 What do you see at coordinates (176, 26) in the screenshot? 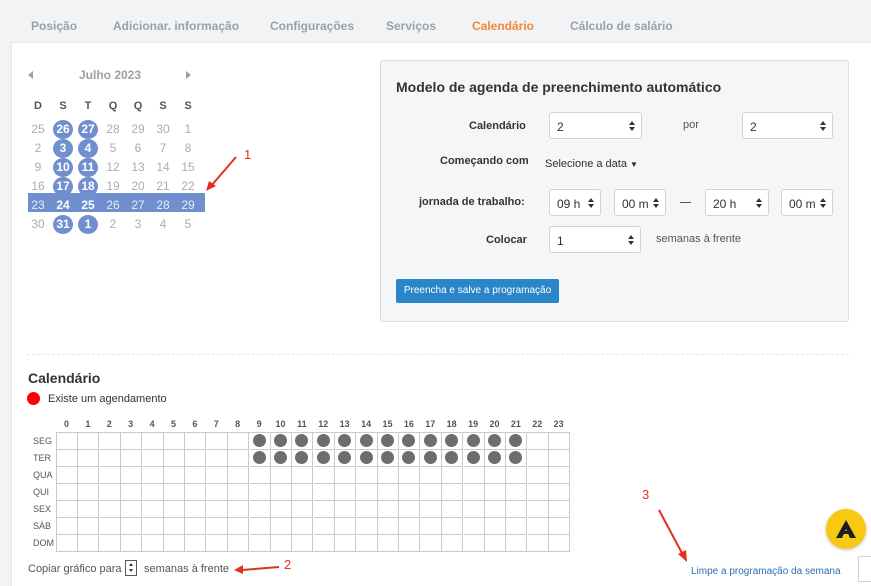
I see `tab-additional-info: Adicionar. informação` at bounding box center [176, 26].